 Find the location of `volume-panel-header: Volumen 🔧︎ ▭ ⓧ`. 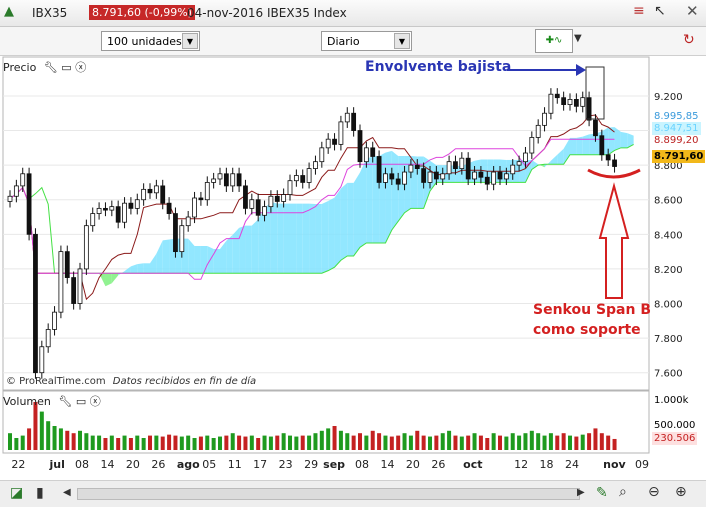

volume-panel-header: Volumen 🔧︎ ▭ ⓧ is located at coordinates (52, 401).